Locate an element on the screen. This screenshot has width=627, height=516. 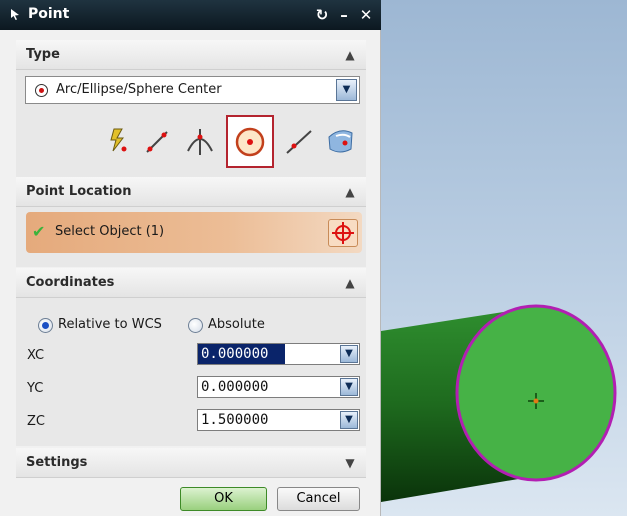
zc-field: ▼ is located at coordinates (278, 420).